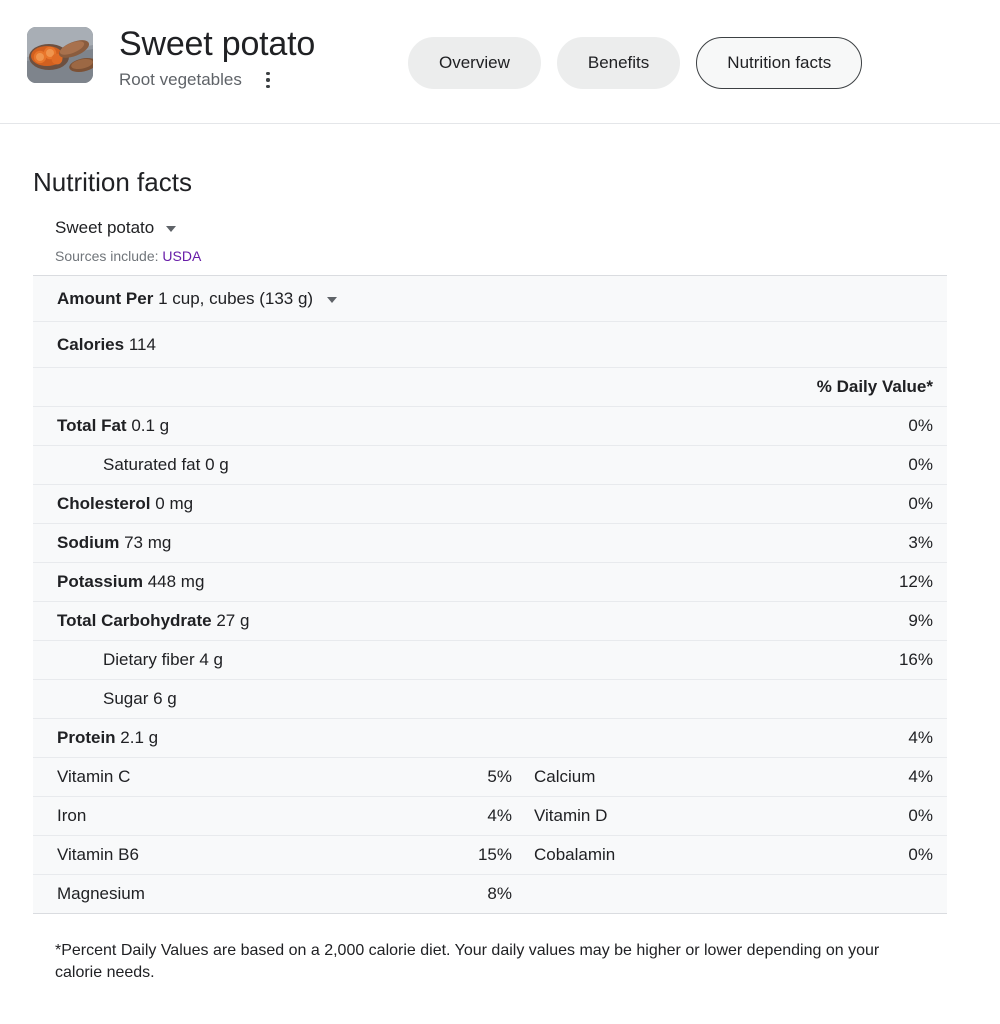 The width and height of the screenshot is (1000, 1024). What do you see at coordinates (495, 699) in the screenshot?
I see `nutrient-label-group: Sugar 6 g` at bounding box center [495, 699].